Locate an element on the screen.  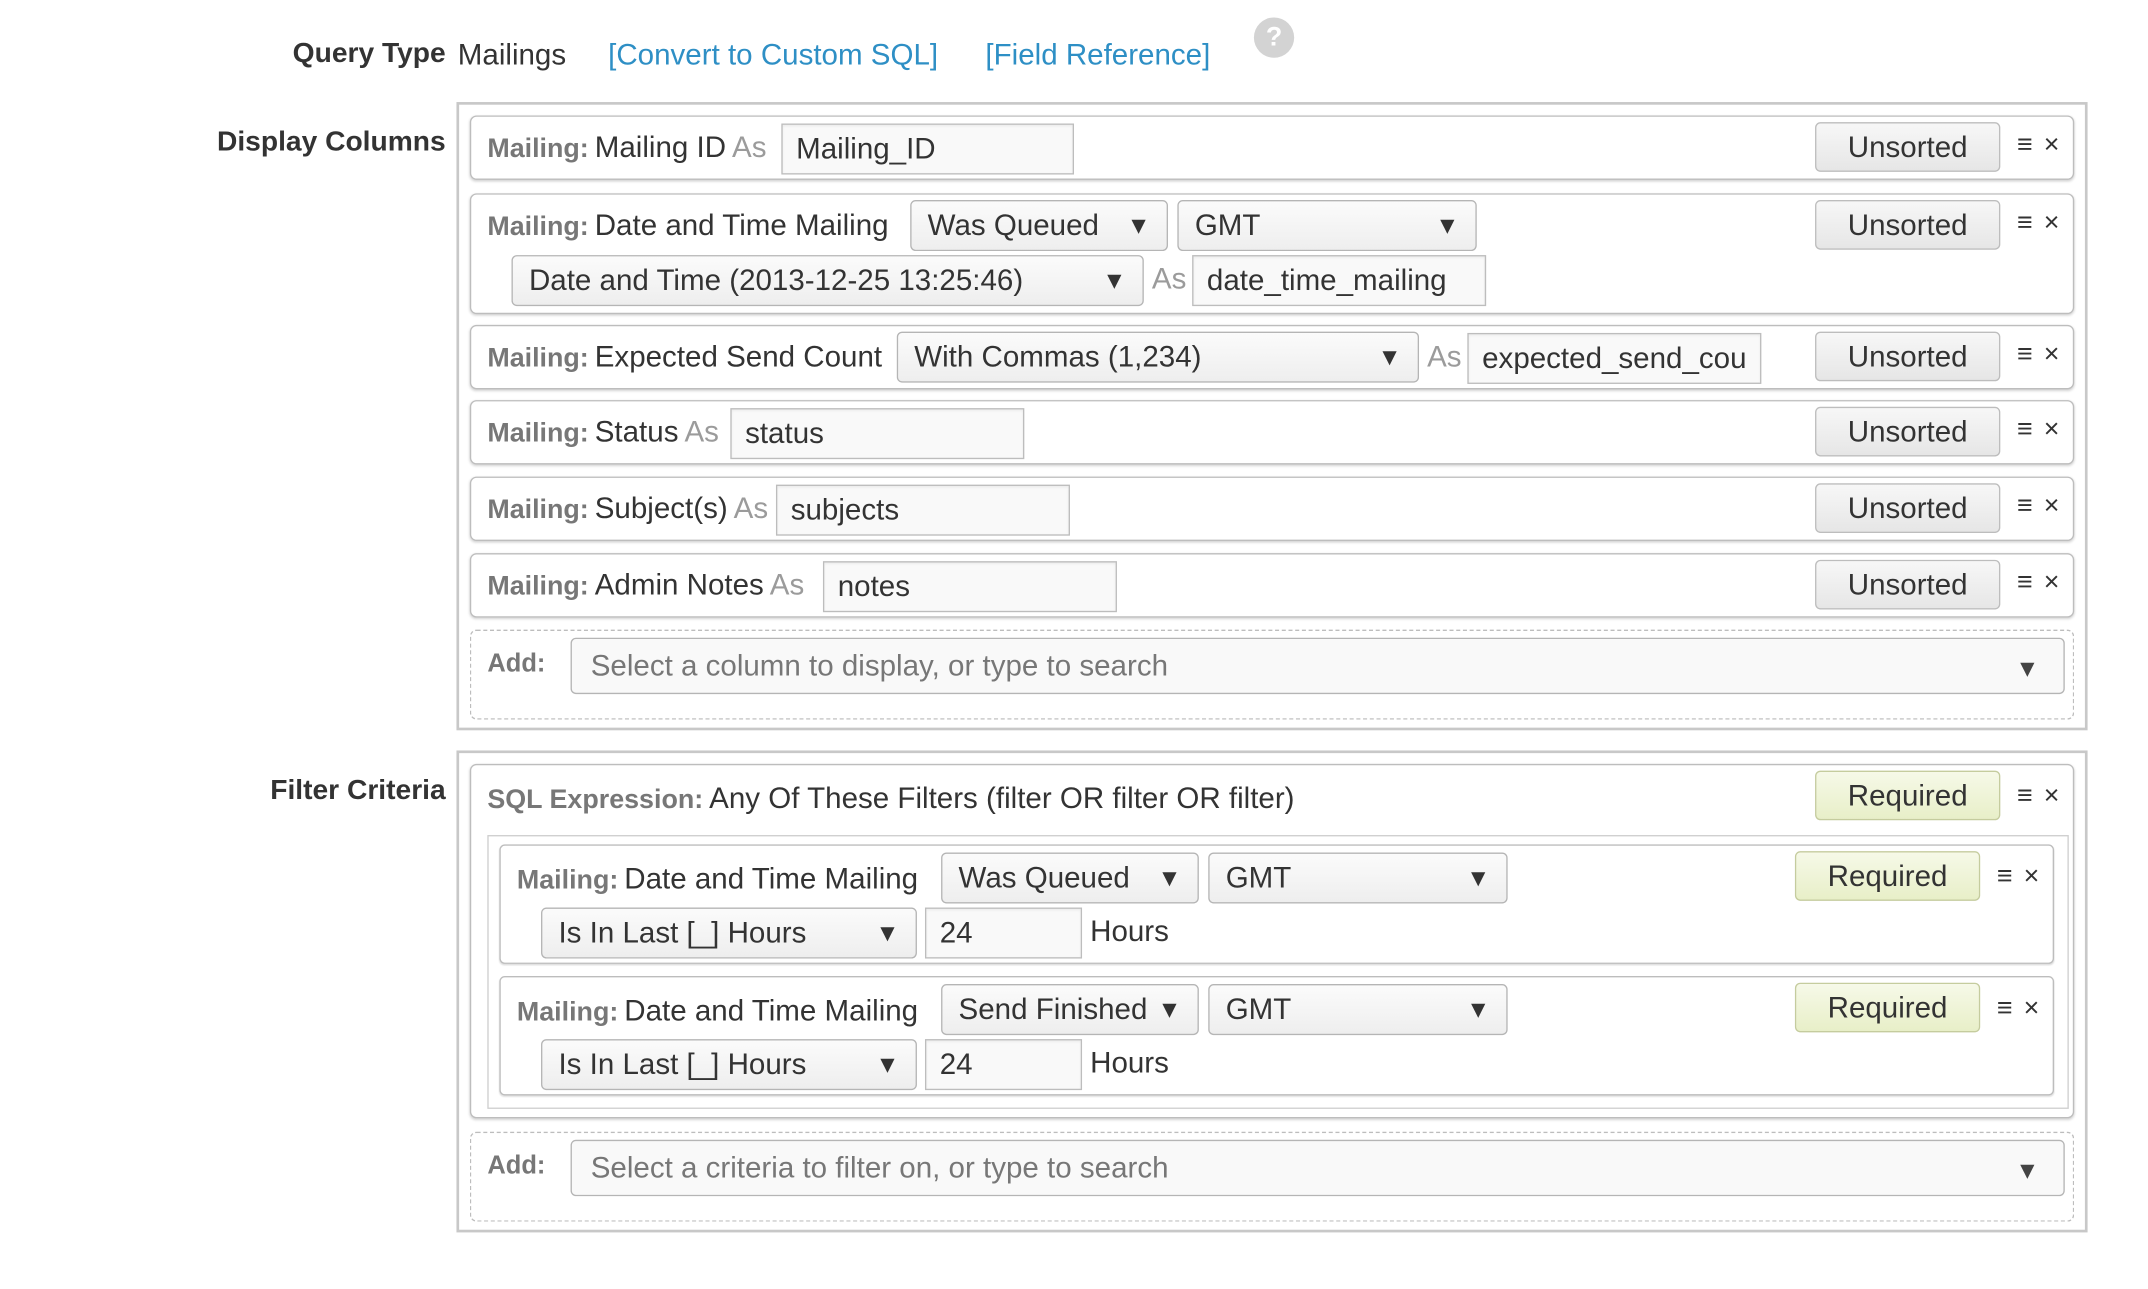
alias-input: subjects is located at coordinates (922, 510).